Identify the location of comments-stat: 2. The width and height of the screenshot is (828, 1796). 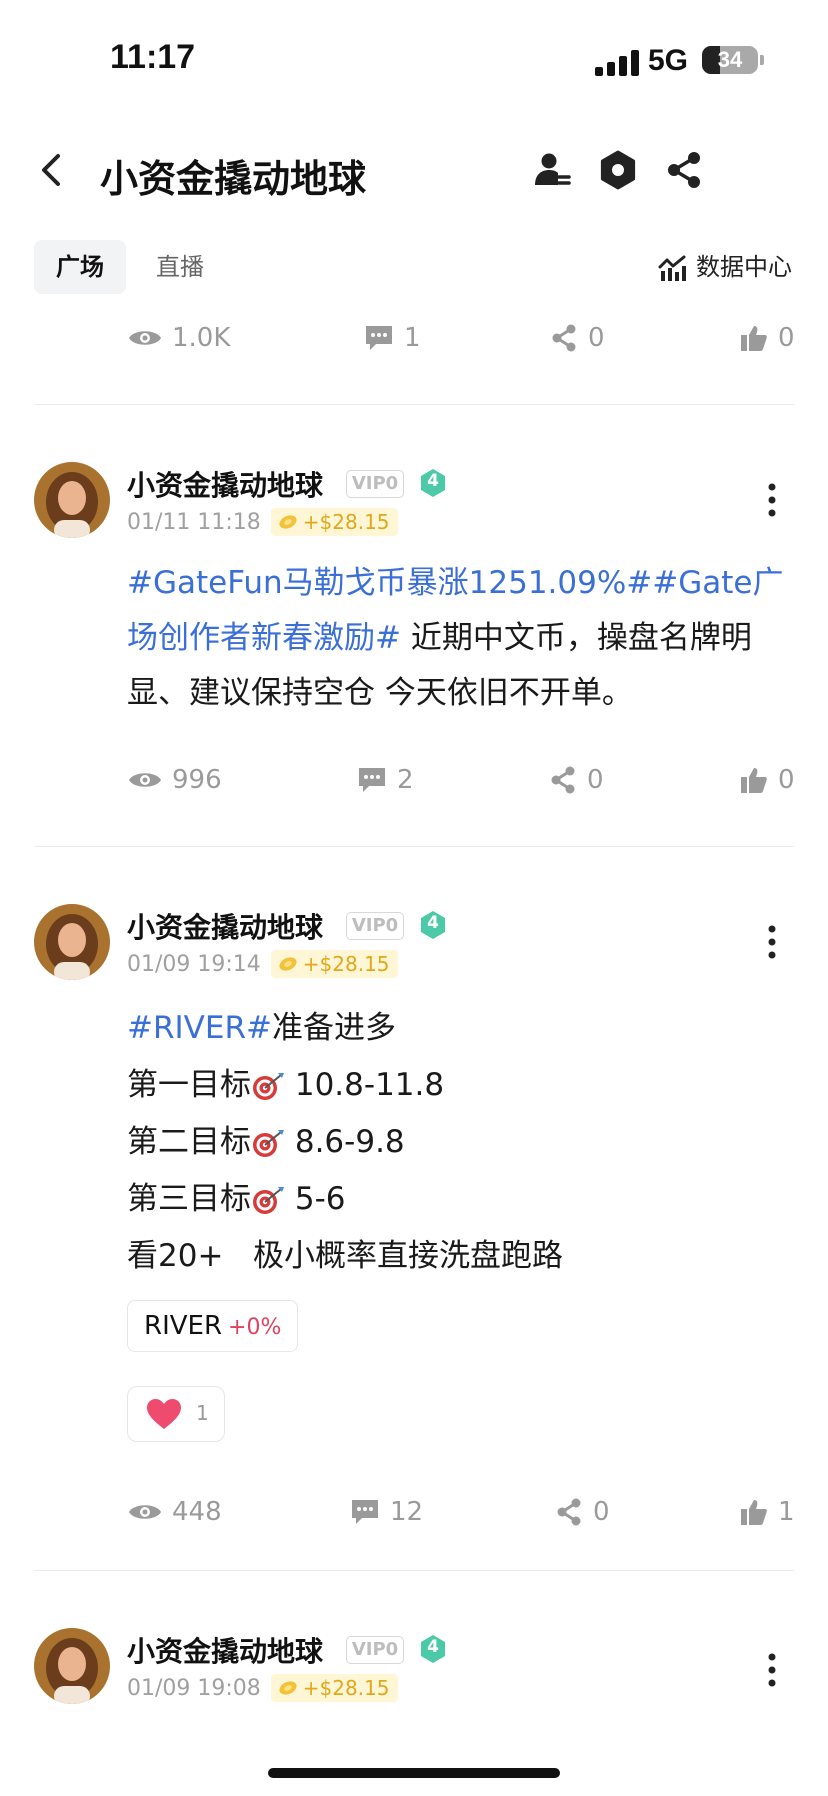
(385, 780).